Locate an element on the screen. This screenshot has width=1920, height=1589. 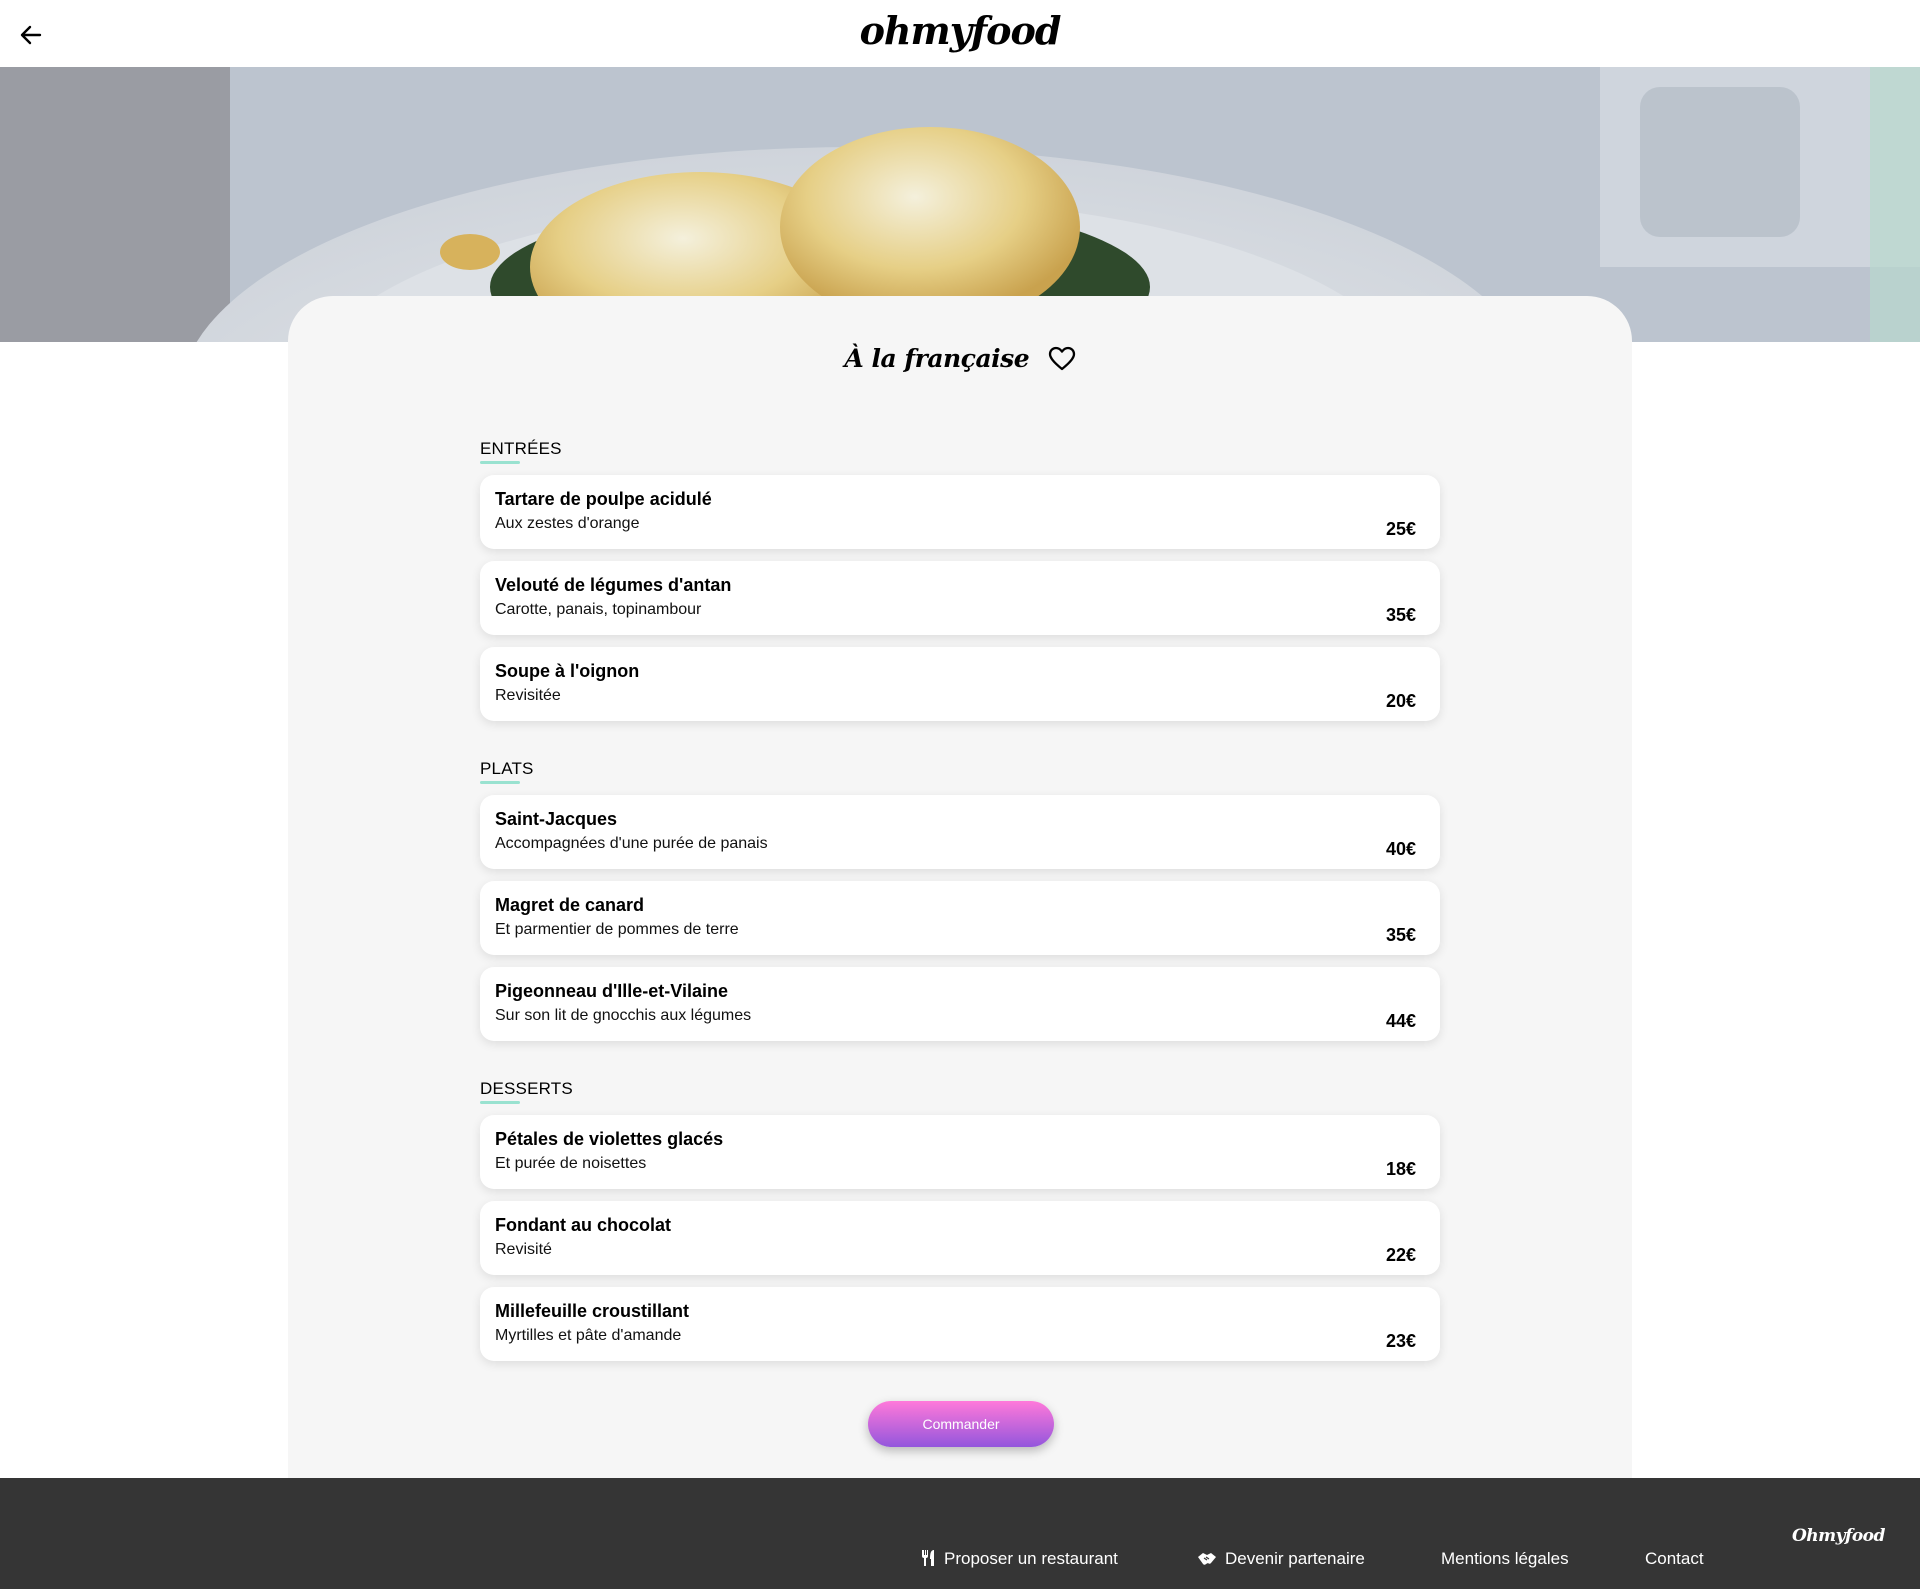
dish-name: Soupe à l'oignon is located at coordinates (567, 671).